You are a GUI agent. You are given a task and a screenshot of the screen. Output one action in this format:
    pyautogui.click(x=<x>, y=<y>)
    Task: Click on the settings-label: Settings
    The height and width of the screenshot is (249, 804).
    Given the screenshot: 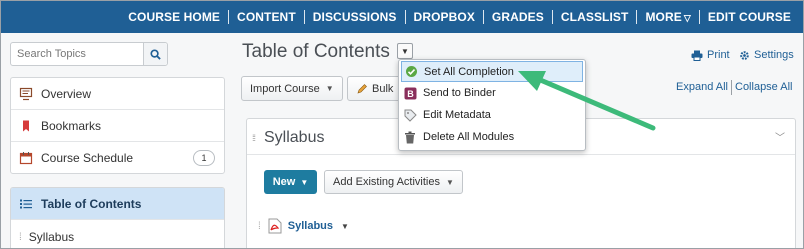 What is the action you would take?
    pyautogui.click(x=774, y=55)
    